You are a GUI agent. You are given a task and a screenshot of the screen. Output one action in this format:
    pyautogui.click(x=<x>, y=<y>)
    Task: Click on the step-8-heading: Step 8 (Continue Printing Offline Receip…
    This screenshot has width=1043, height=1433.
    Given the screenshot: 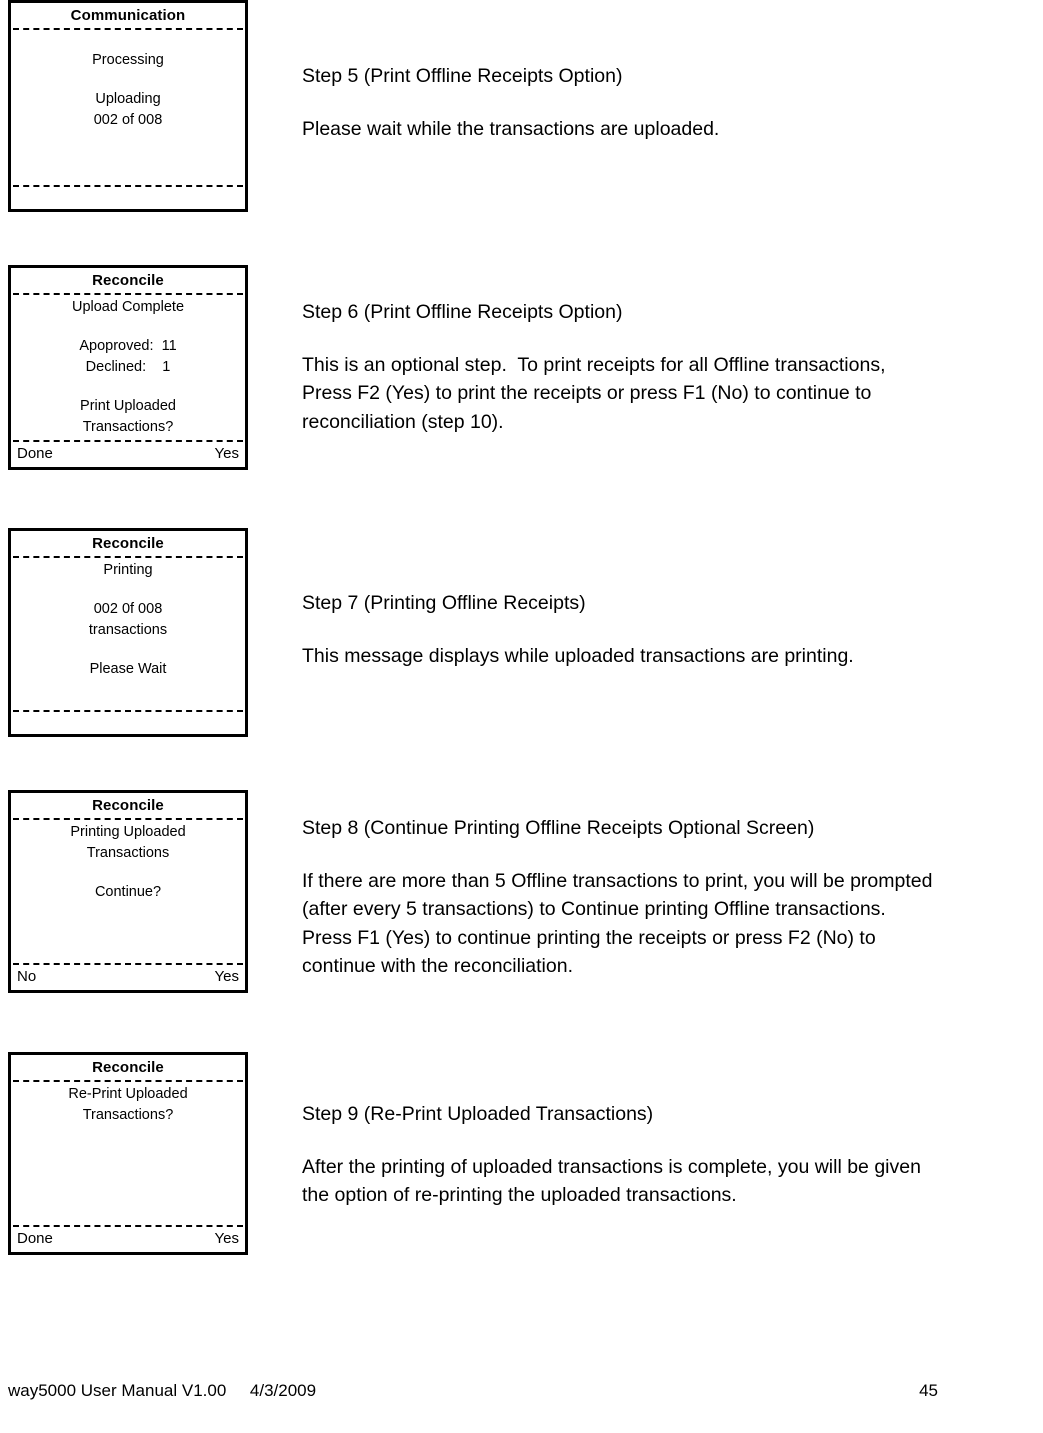 What is the action you would take?
    pyautogui.click(x=558, y=828)
    